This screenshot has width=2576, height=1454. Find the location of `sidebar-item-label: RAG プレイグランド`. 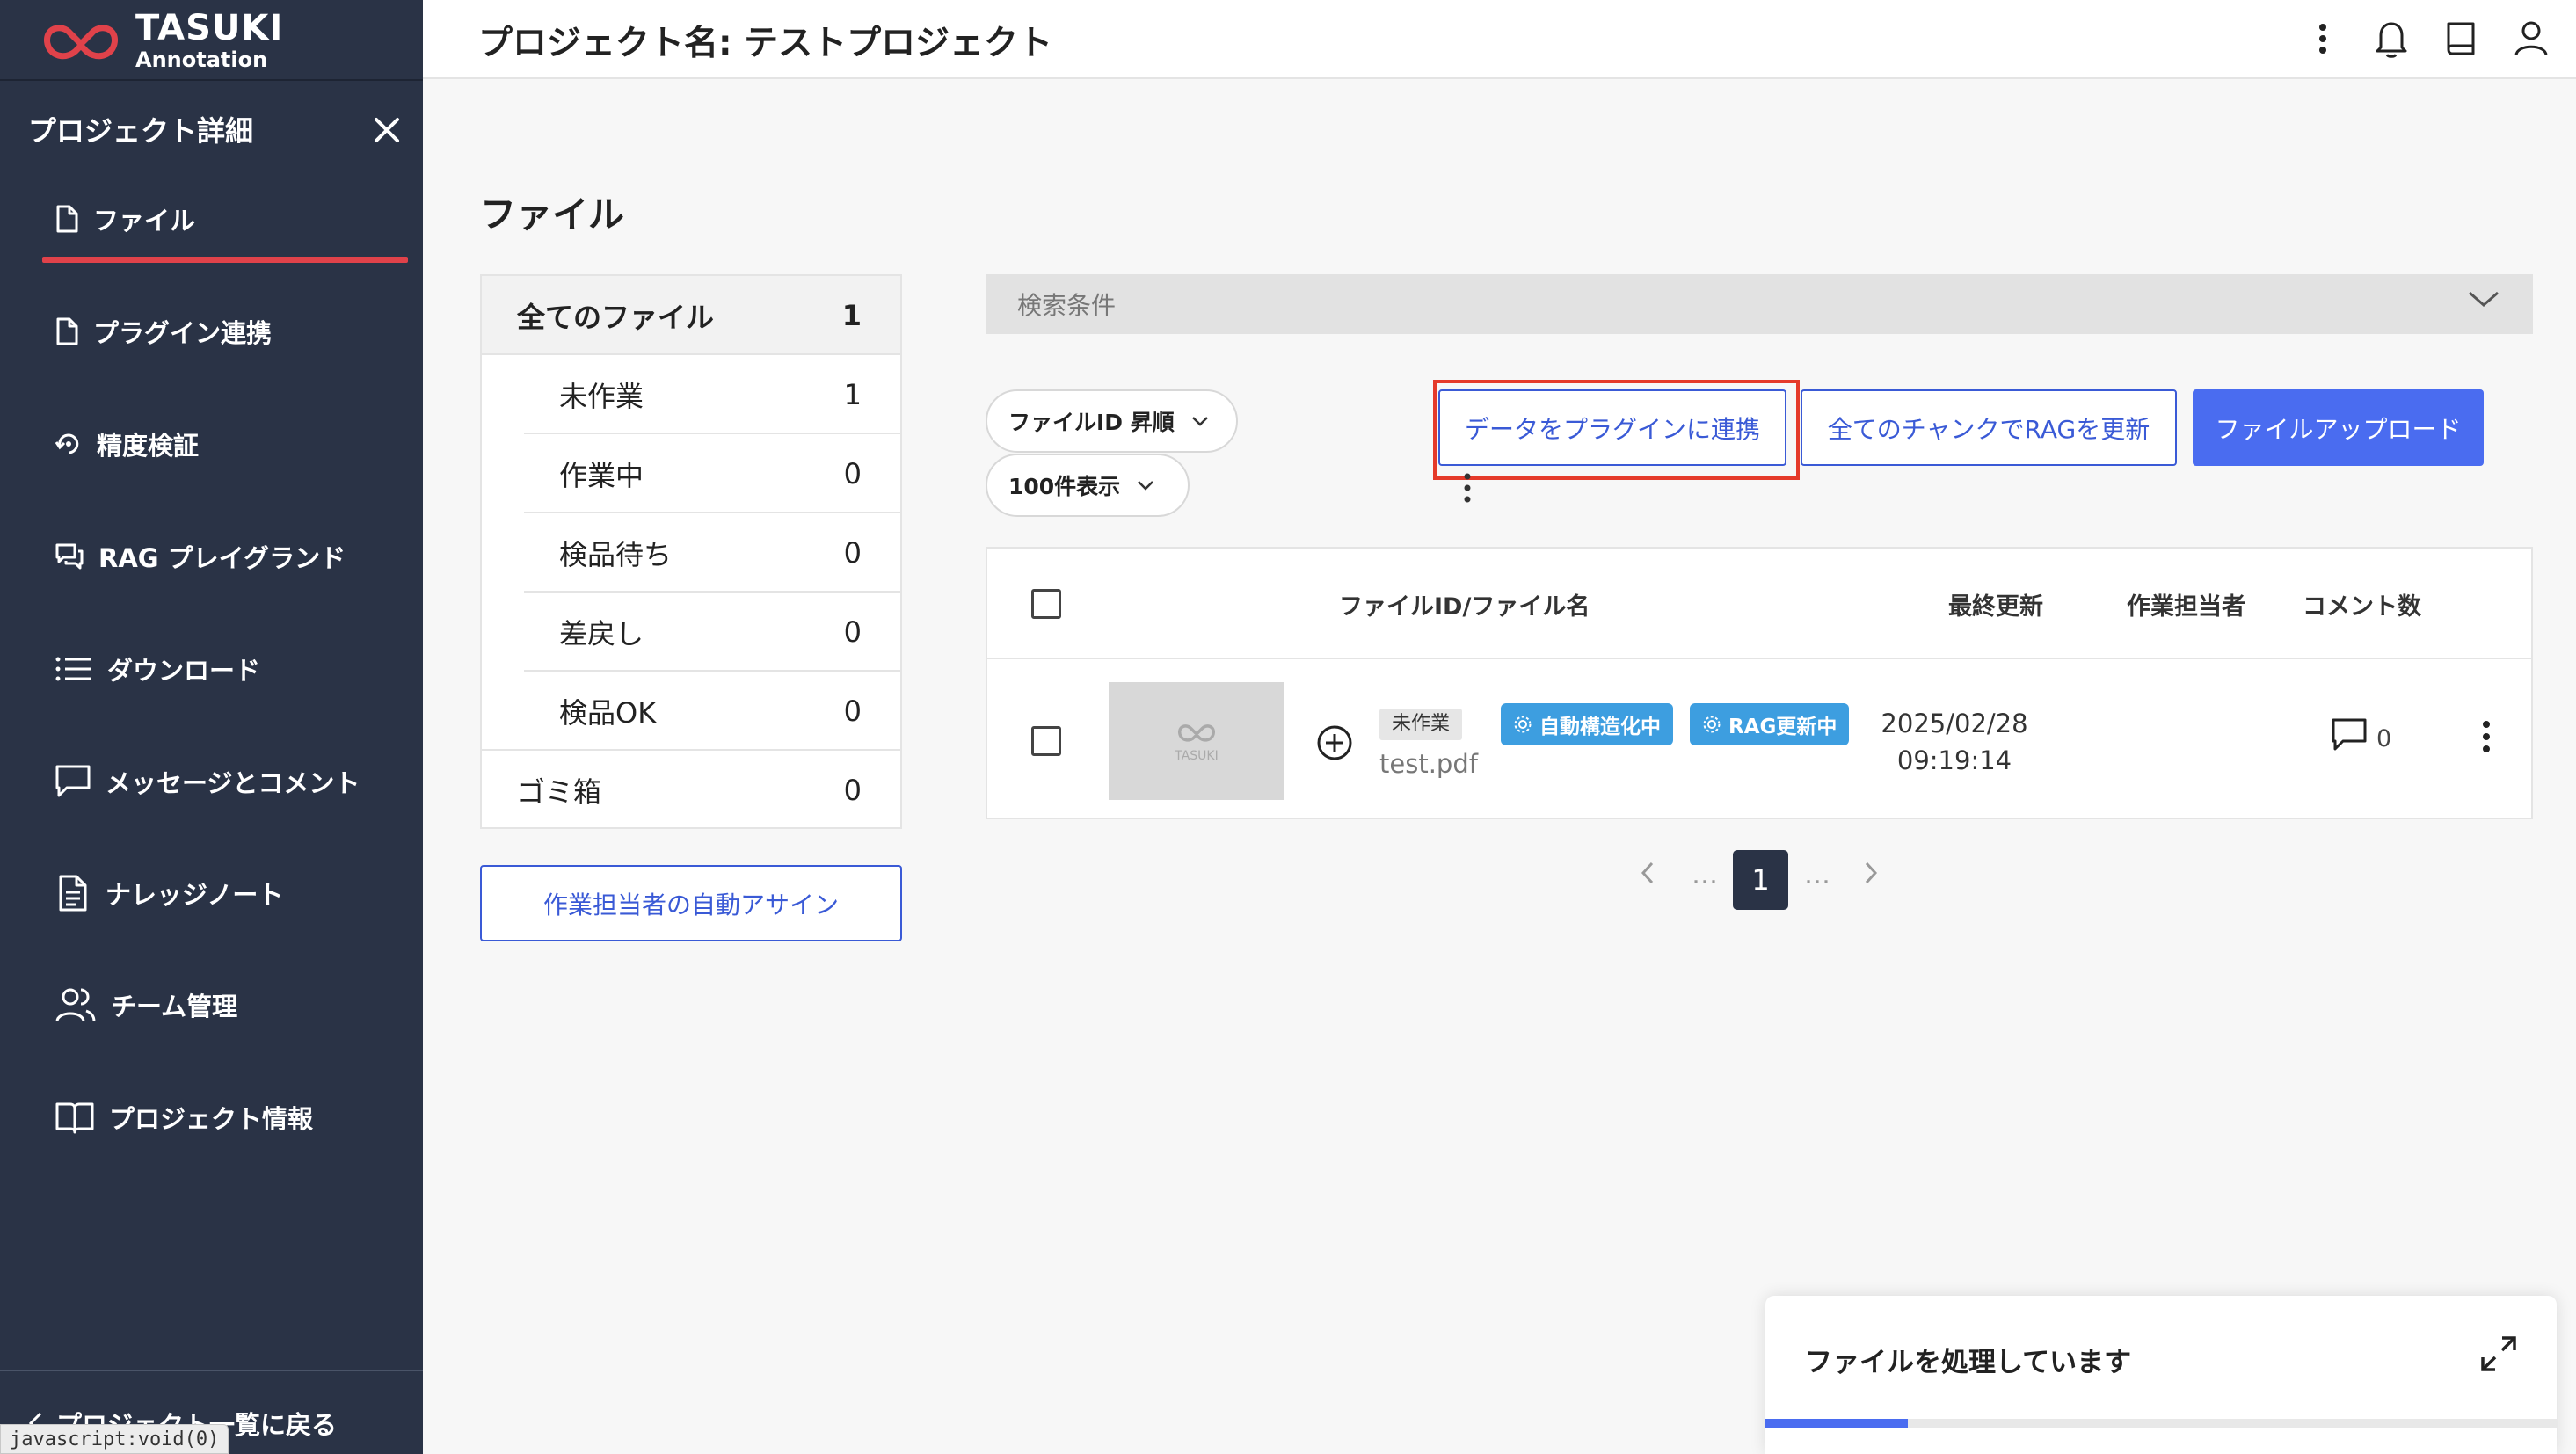

sidebar-item-label: RAG プレイグランド is located at coordinates (222, 558).